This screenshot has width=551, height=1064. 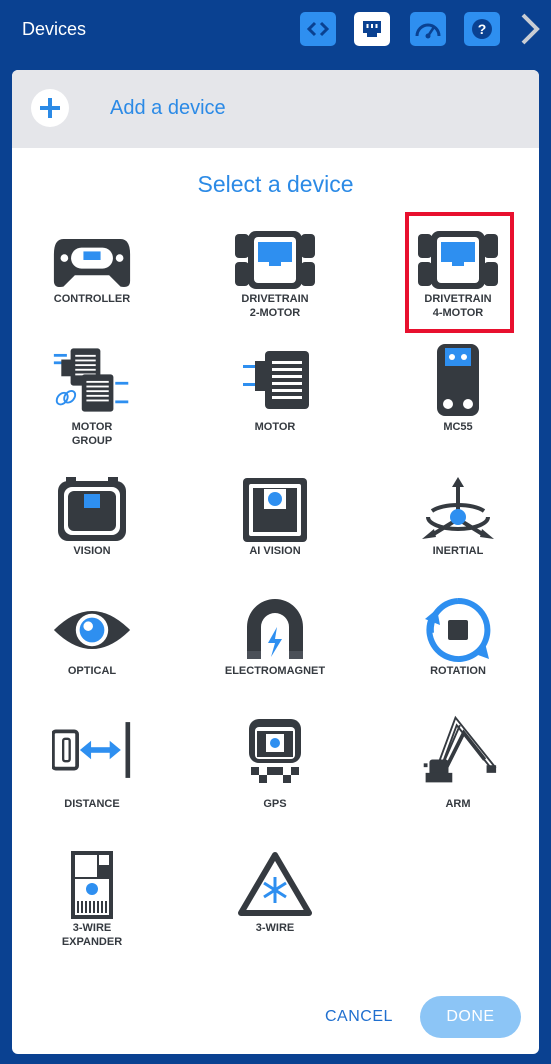 I want to click on device-tile-arm: ARM, so click(x=458, y=760).